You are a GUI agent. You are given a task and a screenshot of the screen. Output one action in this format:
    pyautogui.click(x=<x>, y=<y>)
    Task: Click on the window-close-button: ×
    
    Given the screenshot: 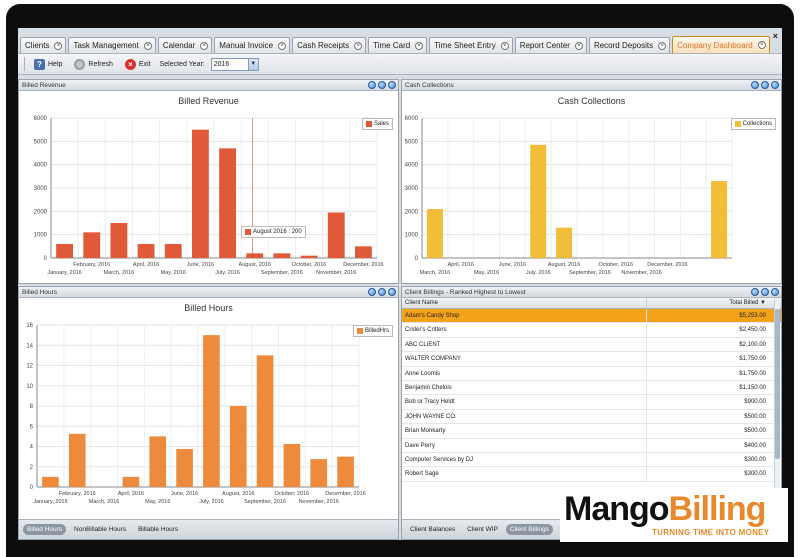 What is the action you would take?
    pyautogui.click(x=775, y=36)
    